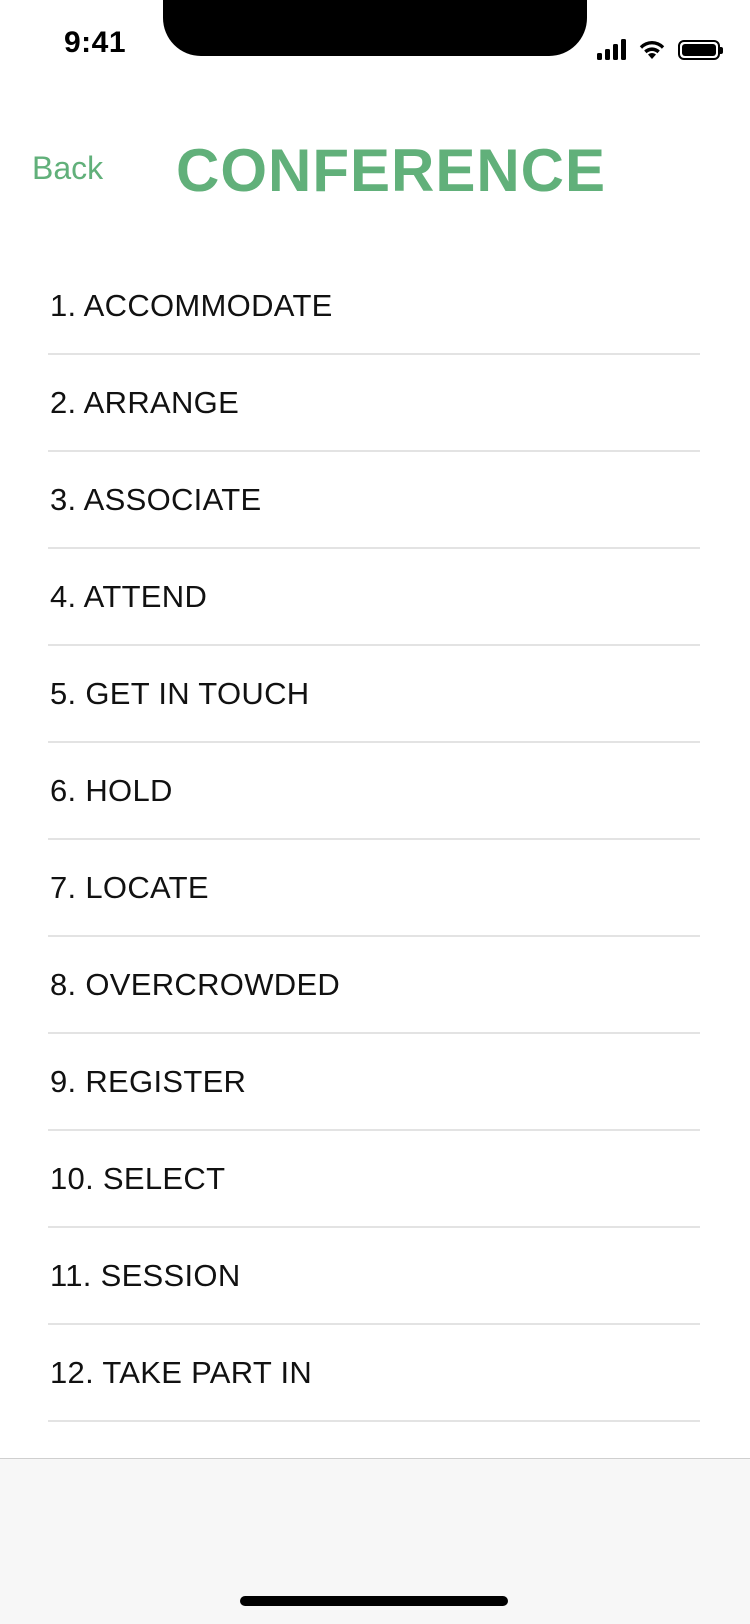 The image size is (750, 1624). I want to click on status-bar: 9:41, so click(375, 45).